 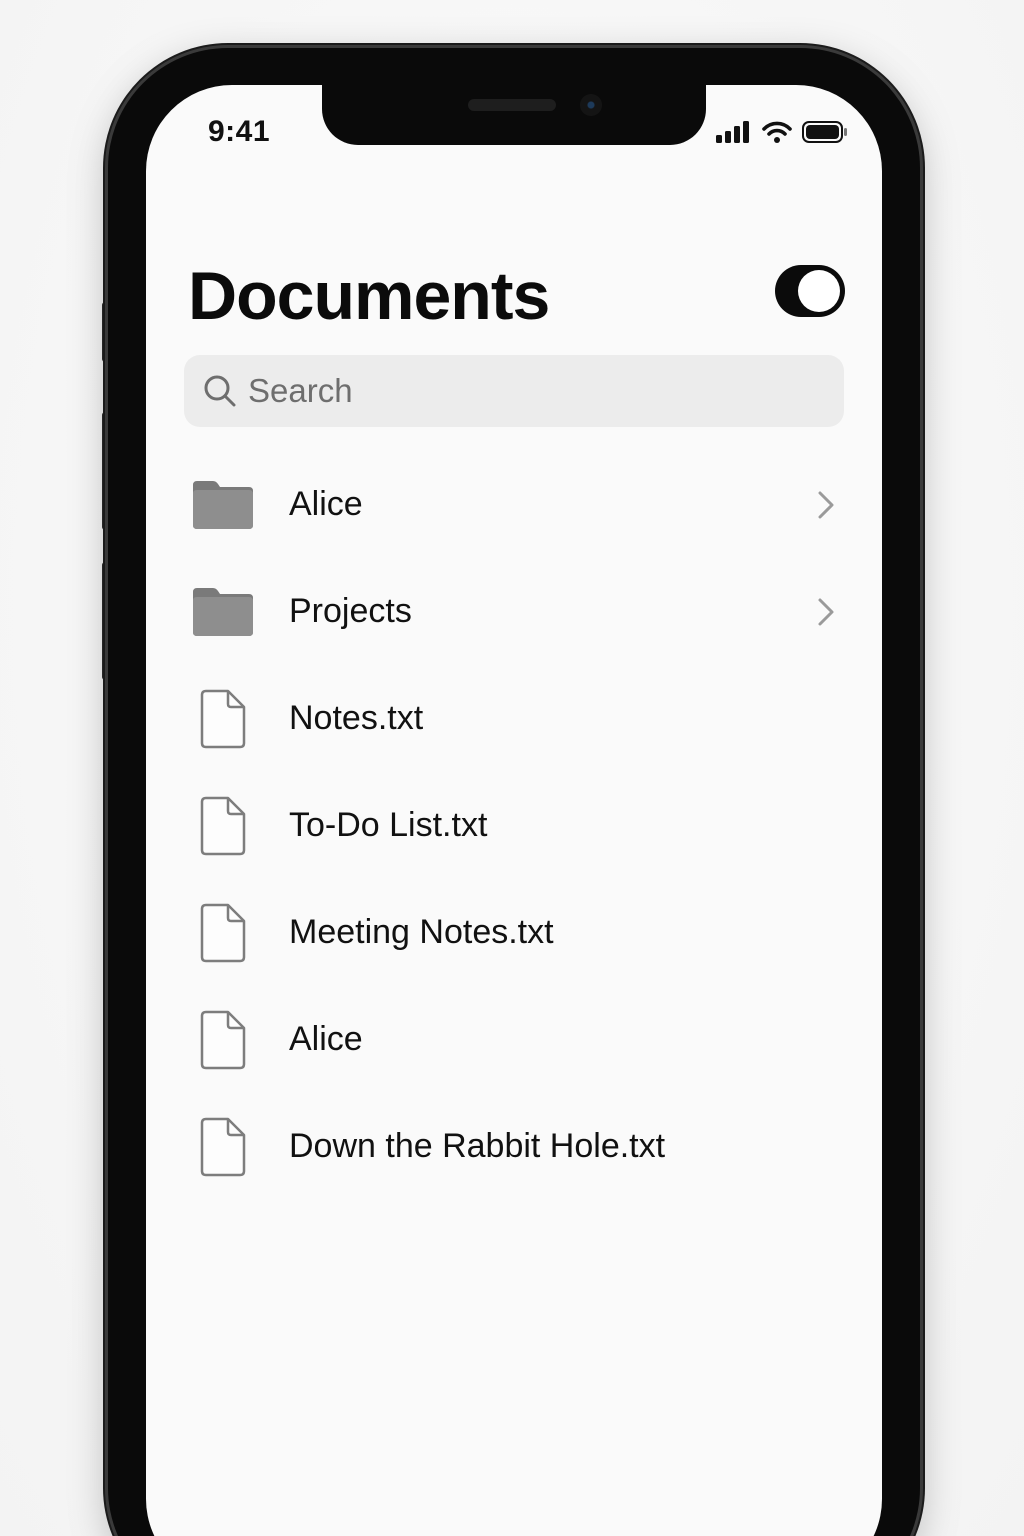 I want to click on speaker-grille, so click(x=512, y=105).